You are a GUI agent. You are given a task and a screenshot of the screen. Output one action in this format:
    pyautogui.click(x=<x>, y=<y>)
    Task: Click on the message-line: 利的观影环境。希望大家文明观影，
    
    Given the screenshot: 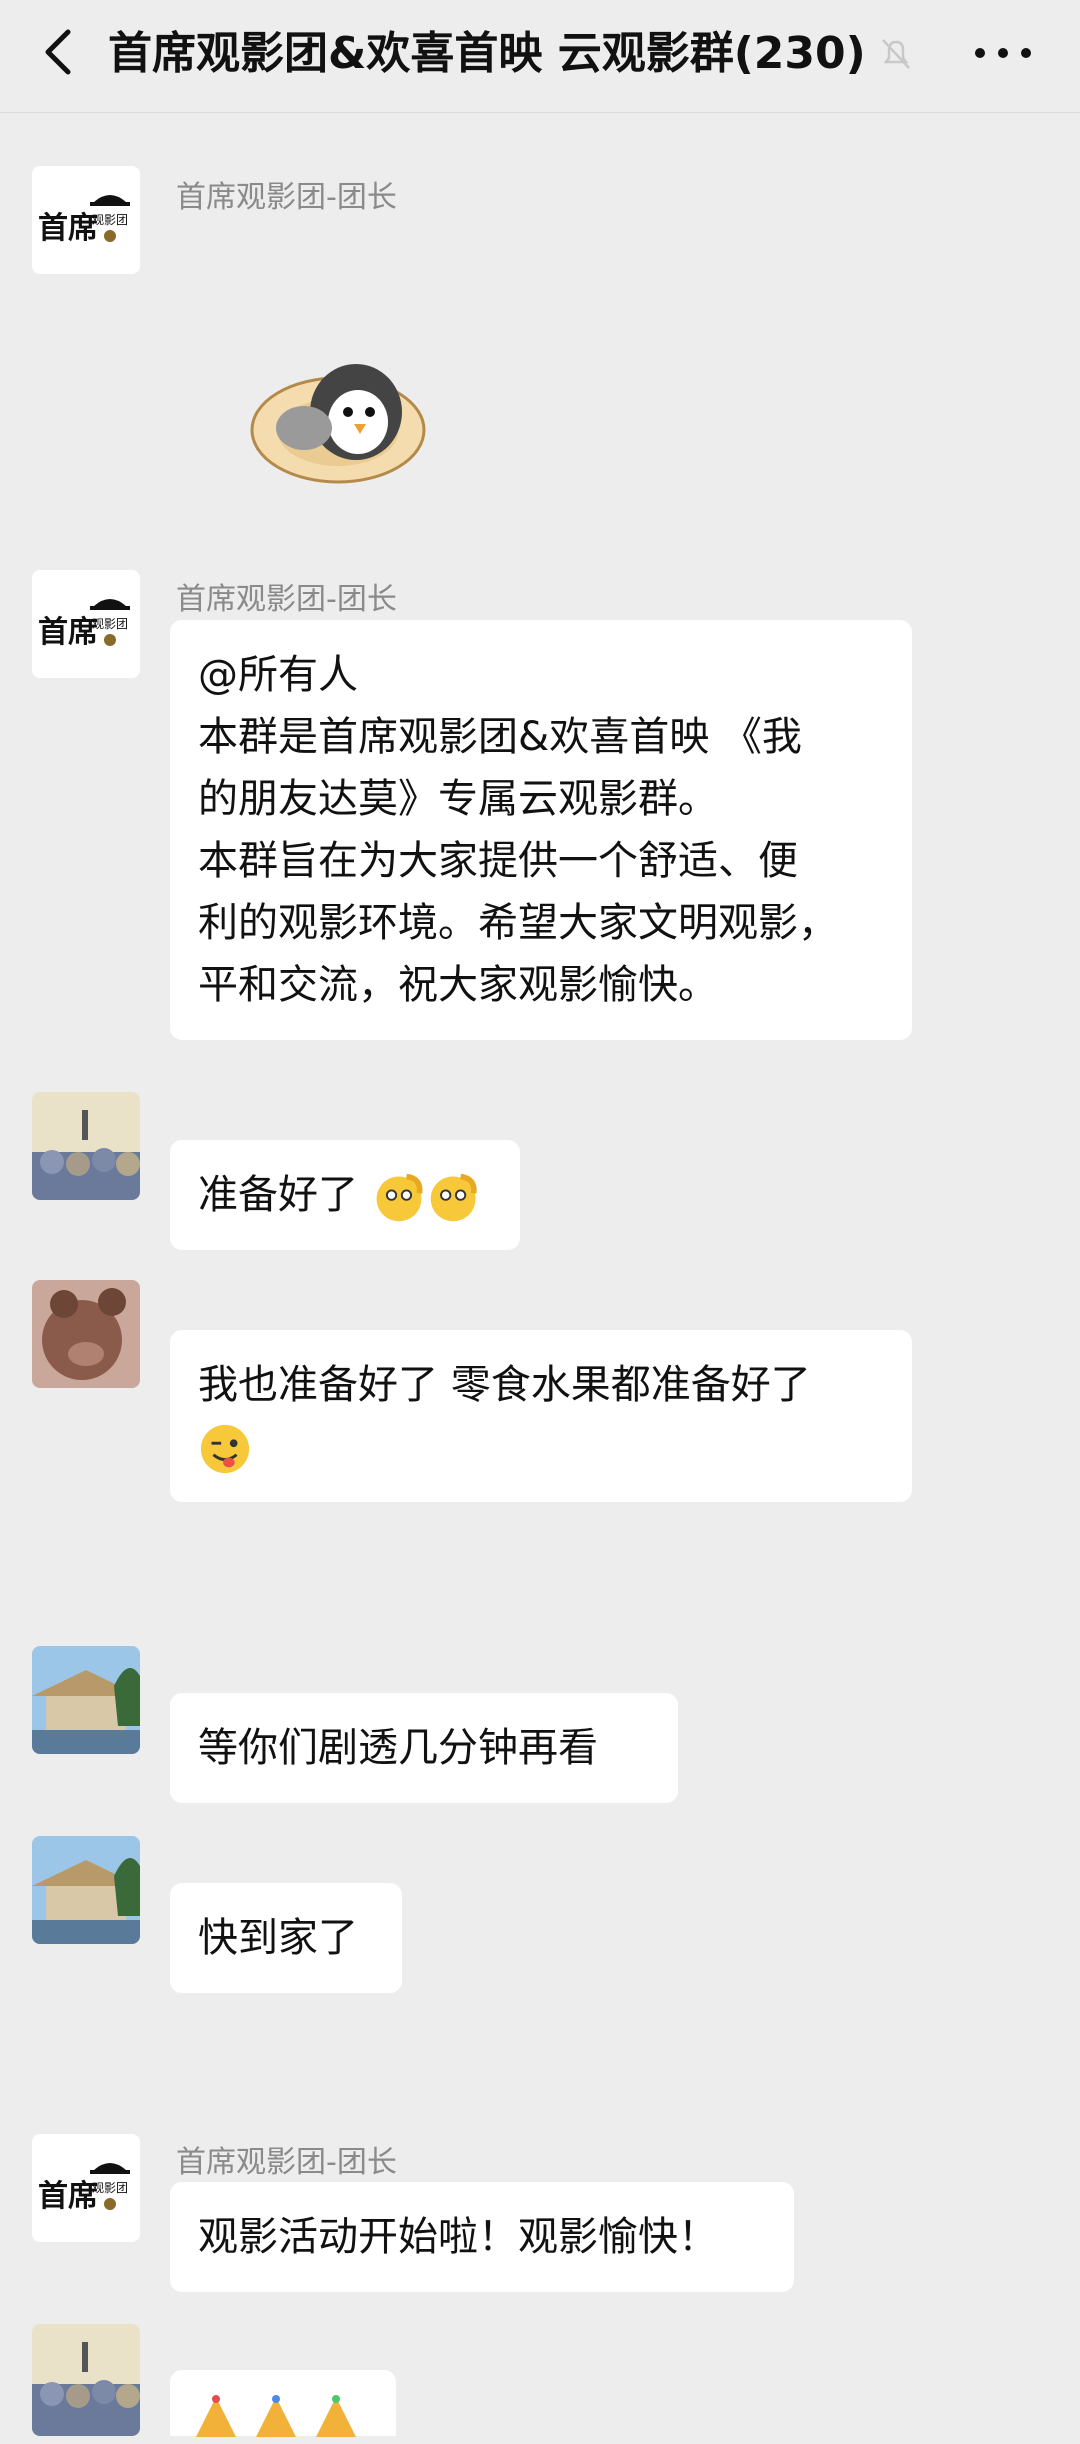 What is the action you would take?
    pyautogui.click(x=518, y=923)
    